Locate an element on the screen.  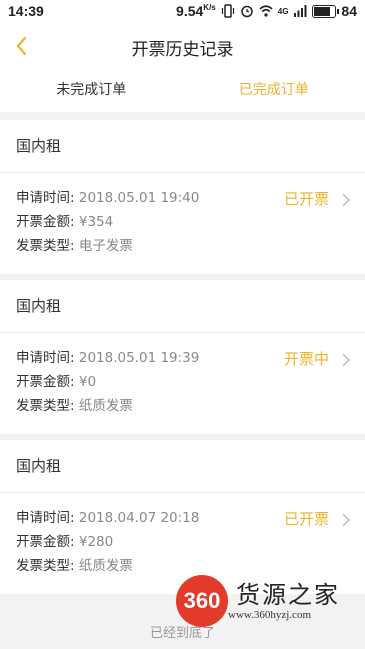
tab-incomplete-orders: 未完成订单 is located at coordinates (91, 90).